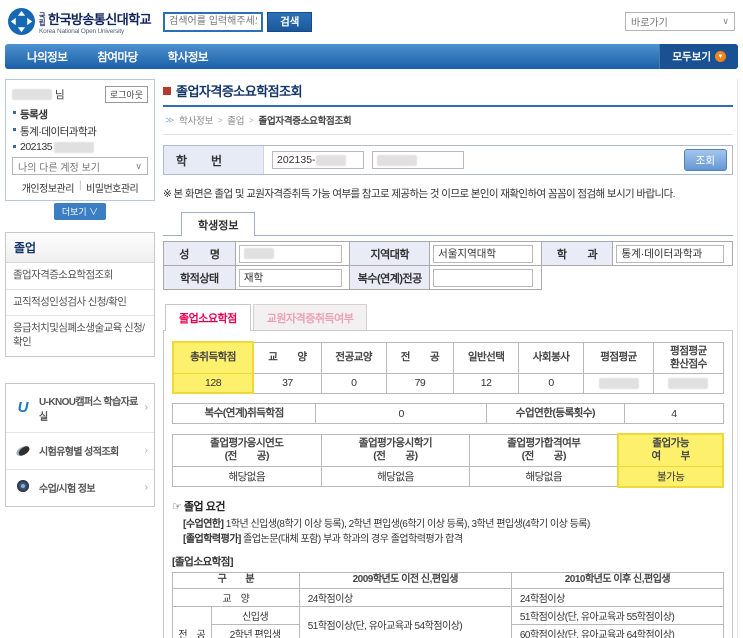  I want to click on redacted-gpa, so click(618, 383).